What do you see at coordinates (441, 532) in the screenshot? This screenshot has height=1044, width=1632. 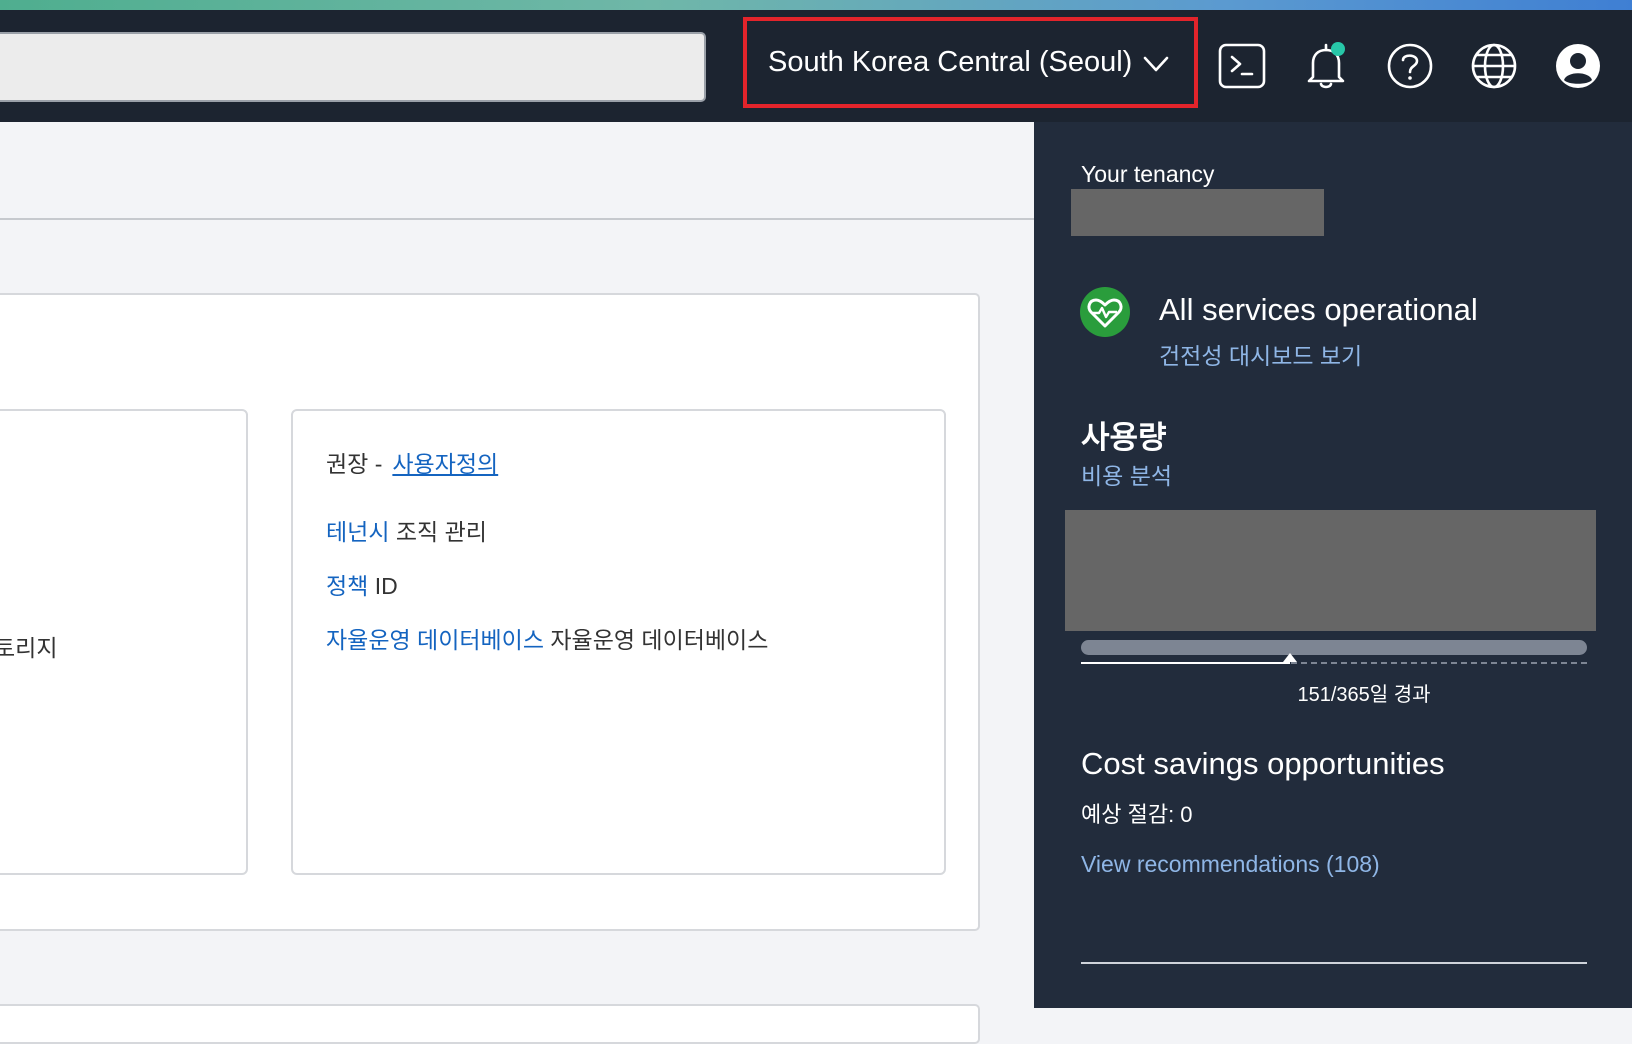 I see `link-row-desc: 조직 관리` at bounding box center [441, 532].